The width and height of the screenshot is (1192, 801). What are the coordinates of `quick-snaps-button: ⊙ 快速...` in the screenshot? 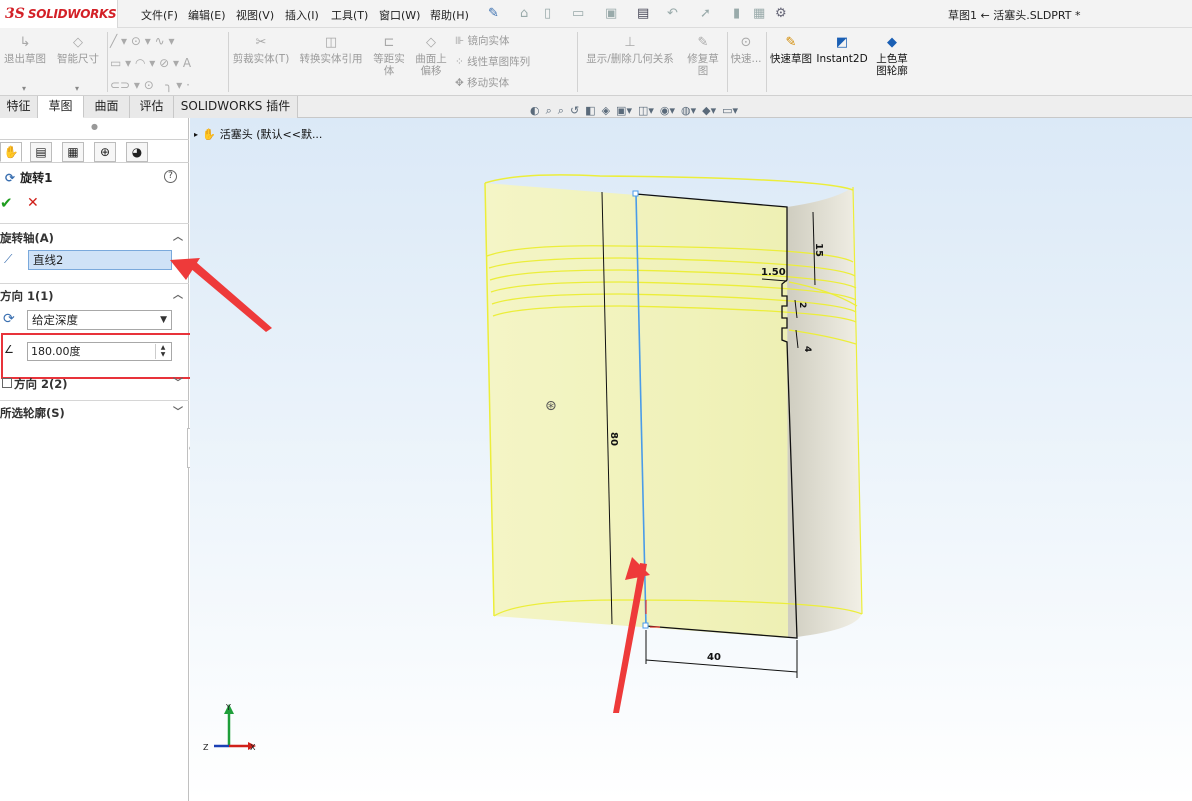 It's located at (746, 51).